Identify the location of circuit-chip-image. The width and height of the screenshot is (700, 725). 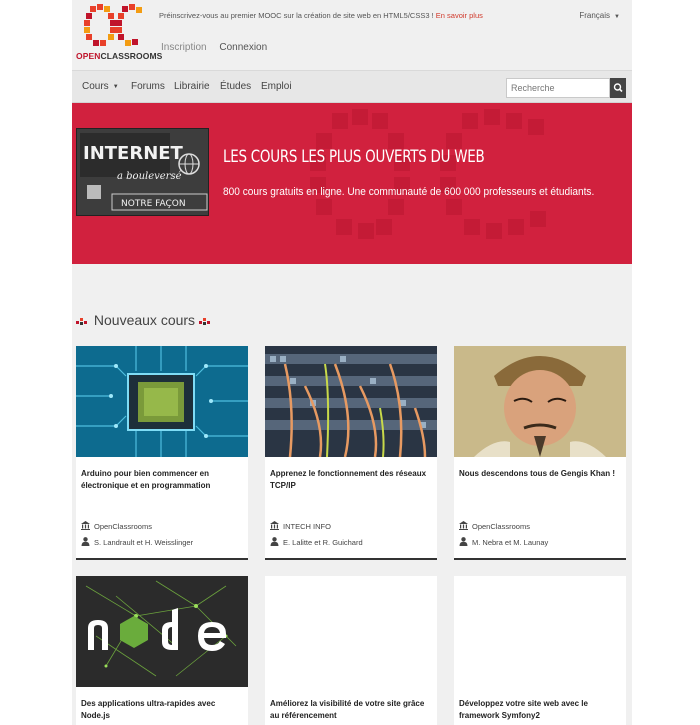
(162, 401).